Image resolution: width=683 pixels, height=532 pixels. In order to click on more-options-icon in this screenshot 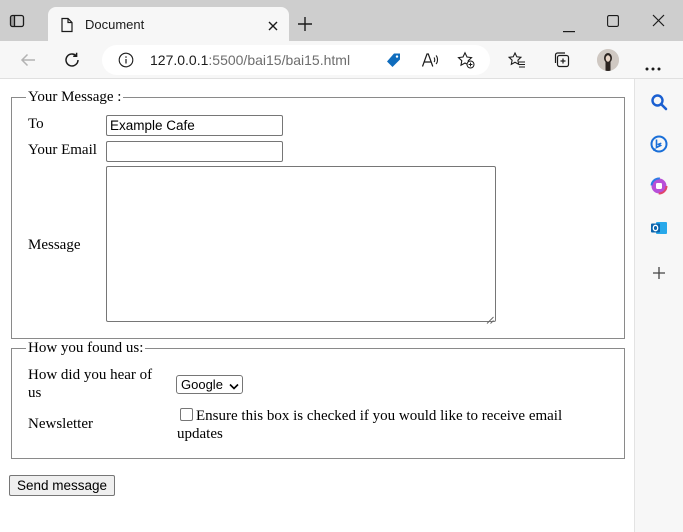, I will do `click(653, 64)`.